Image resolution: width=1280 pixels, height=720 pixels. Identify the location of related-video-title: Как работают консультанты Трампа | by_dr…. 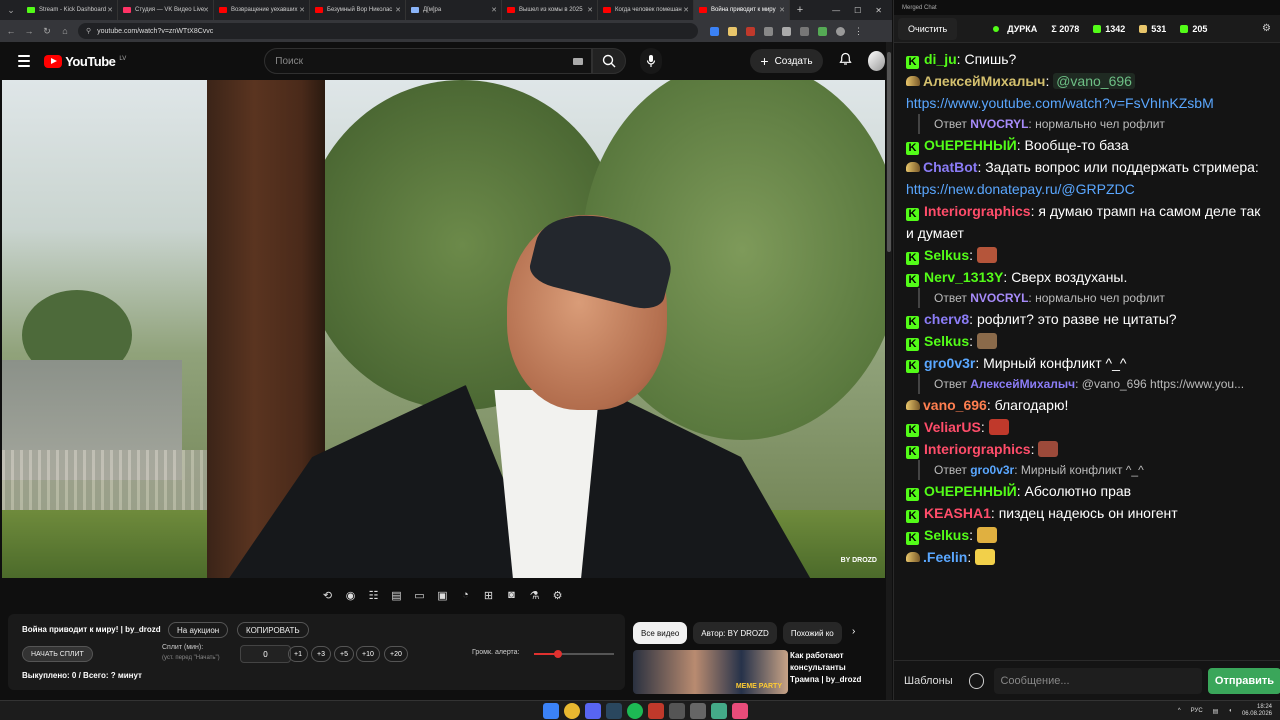
(830, 668).